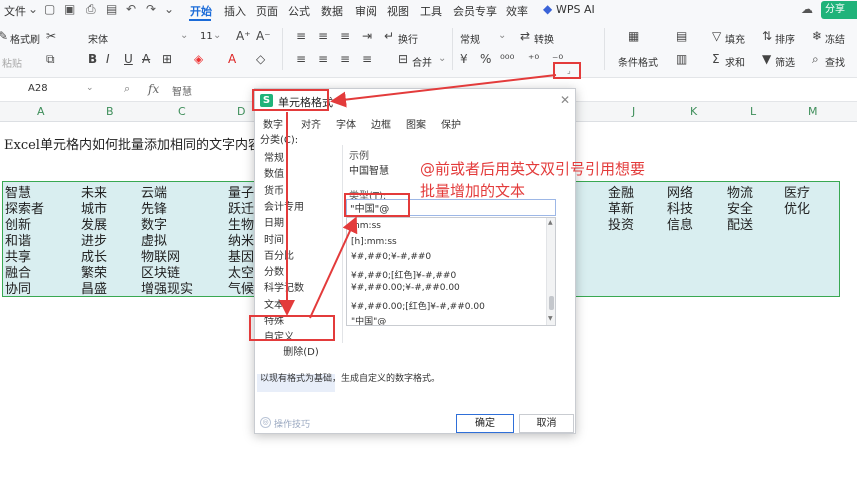 The height and width of the screenshot is (490, 857). What do you see at coordinates (243, 36) in the screenshot?
I see `increase-font-icon: A⁺` at bounding box center [243, 36].